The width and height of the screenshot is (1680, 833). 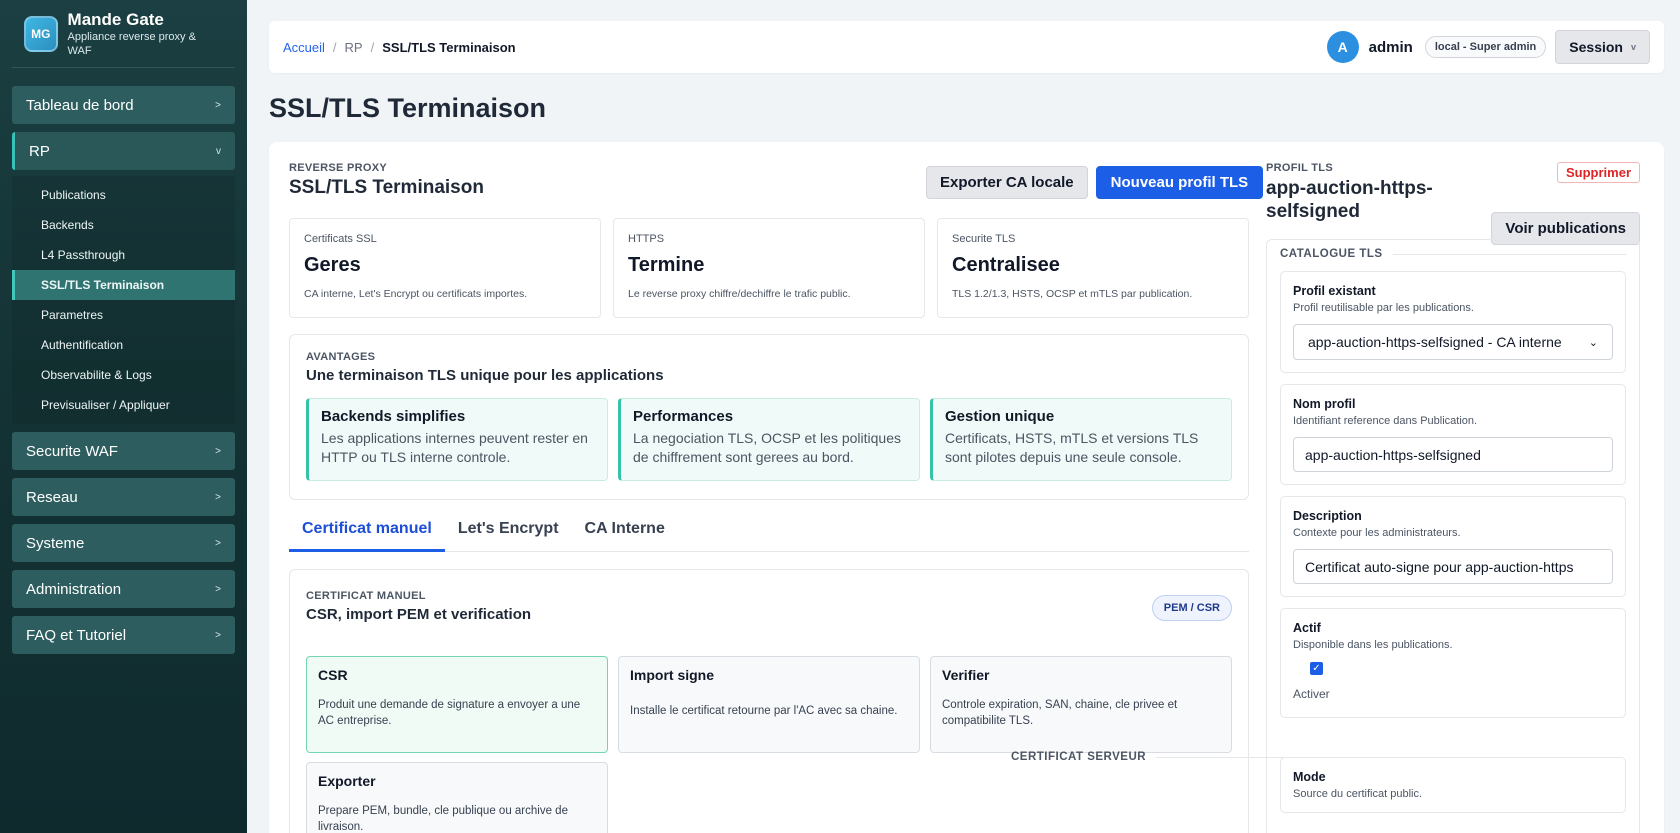 I want to click on manual-eyebrow: CERTIFICAT MANUEL, so click(x=366, y=596).